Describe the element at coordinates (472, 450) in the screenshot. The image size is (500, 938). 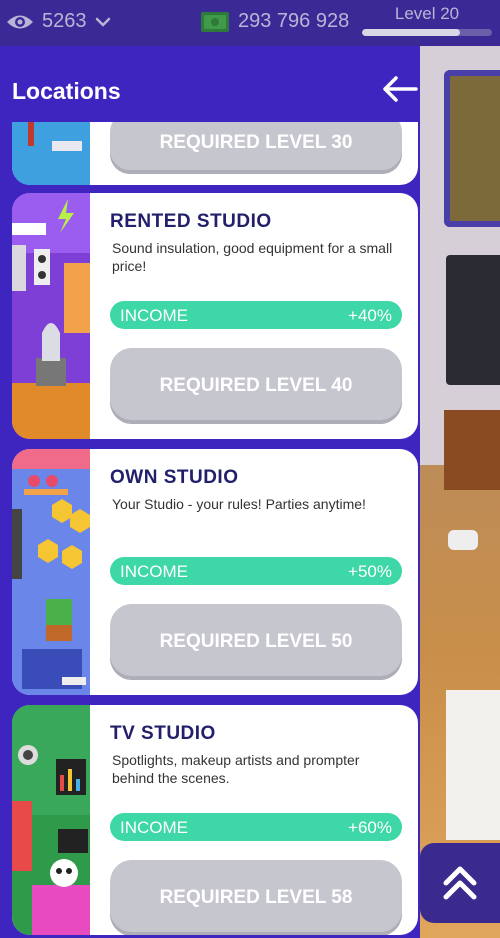
I see `tv-cabinet` at that location.